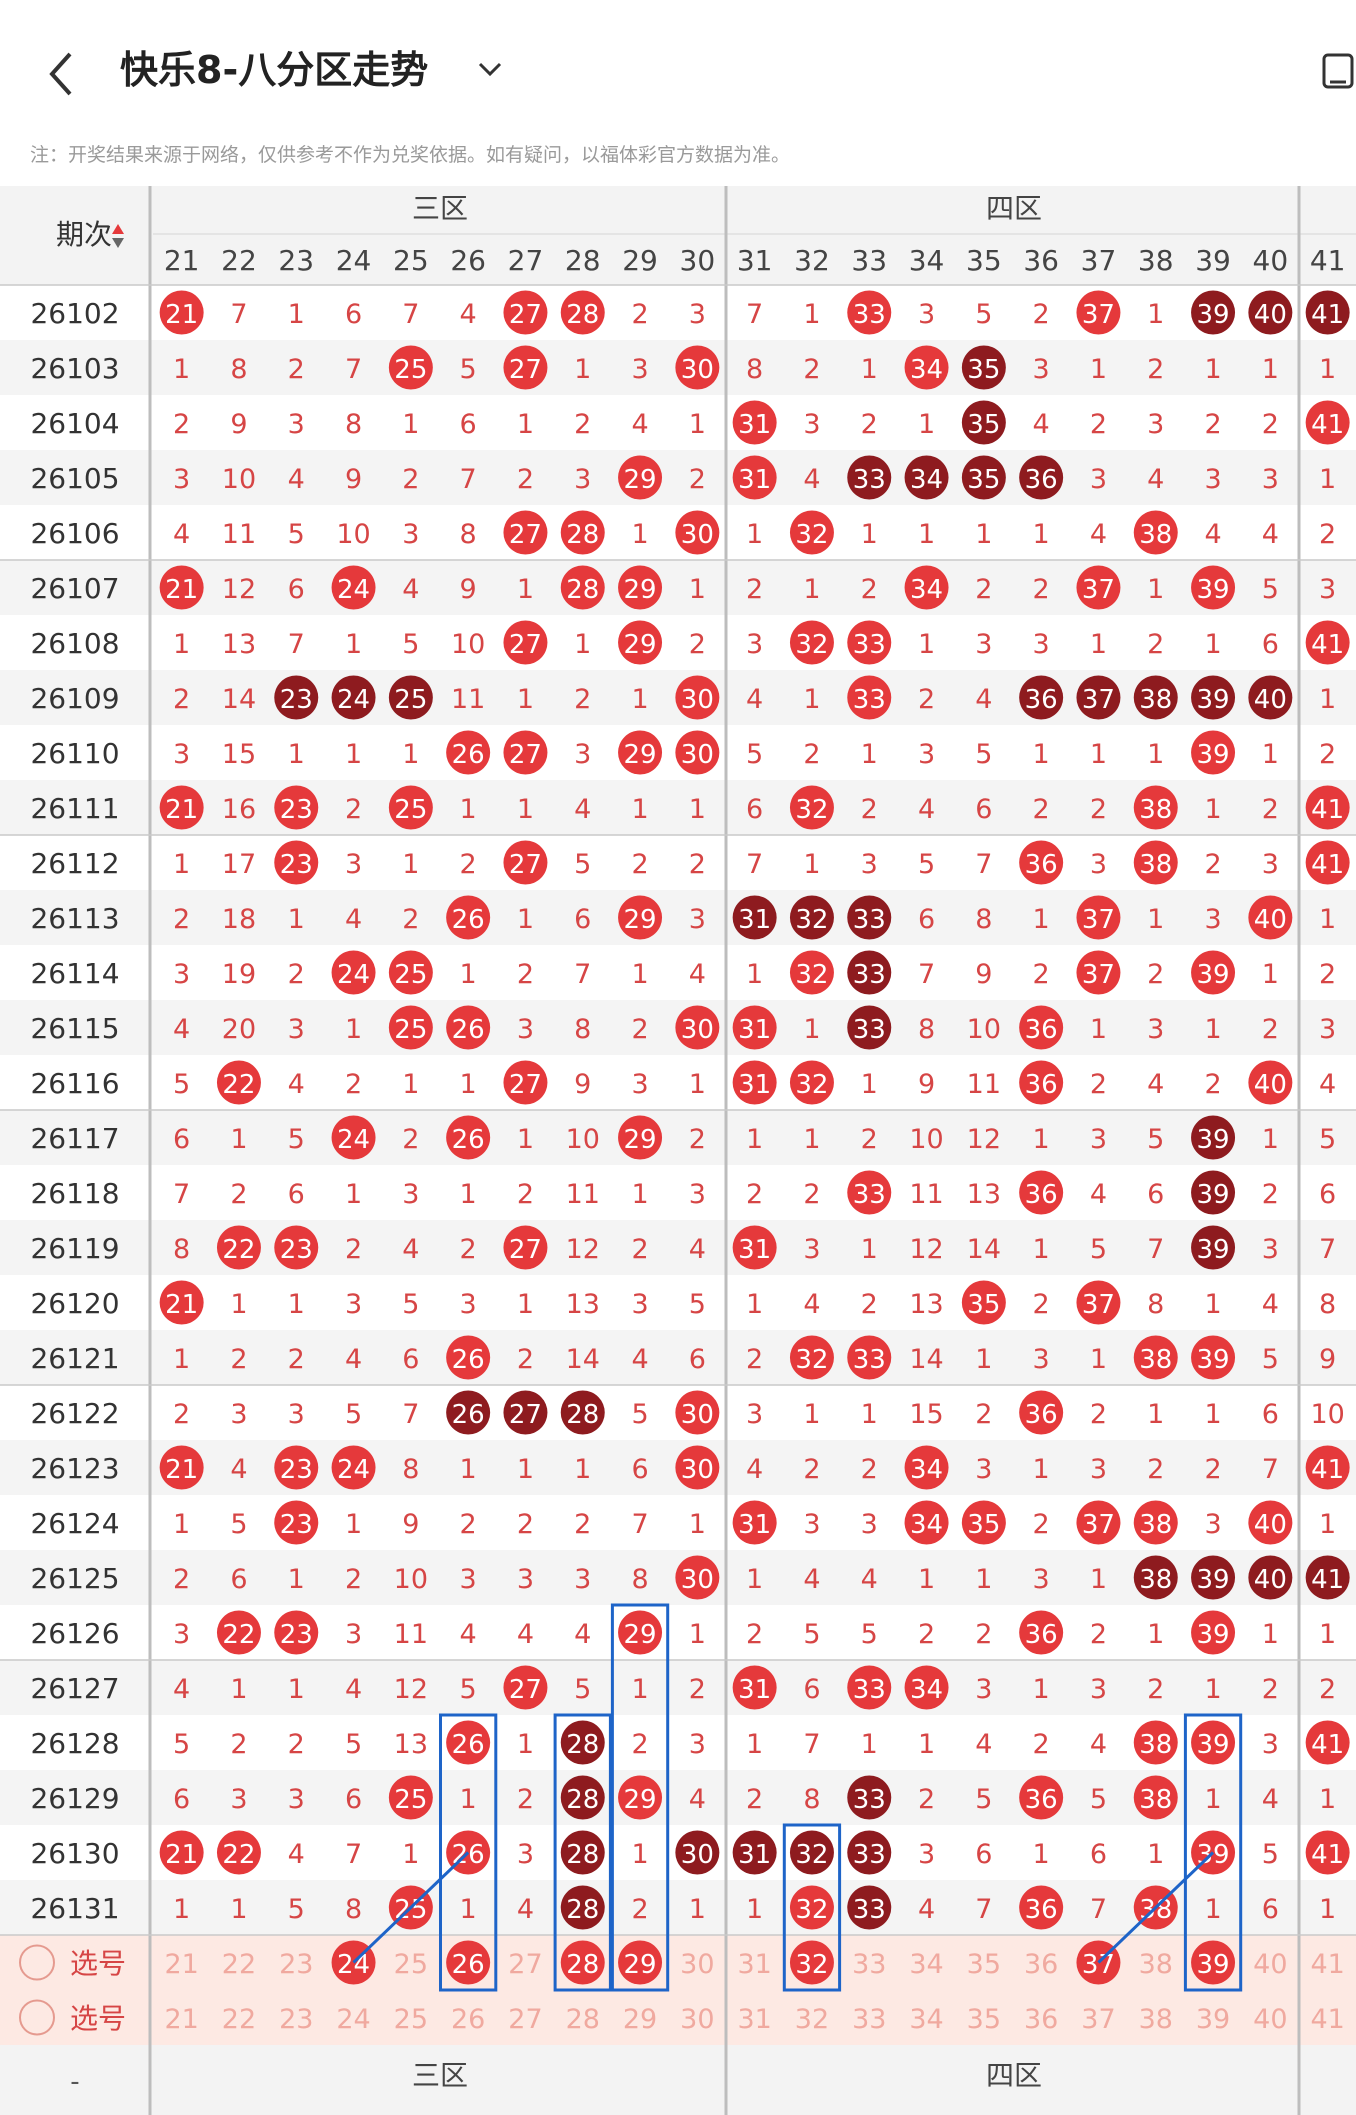 The width and height of the screenshot is (1356, 2115). I want to click on miss-count: 13, so click(411, 1744).